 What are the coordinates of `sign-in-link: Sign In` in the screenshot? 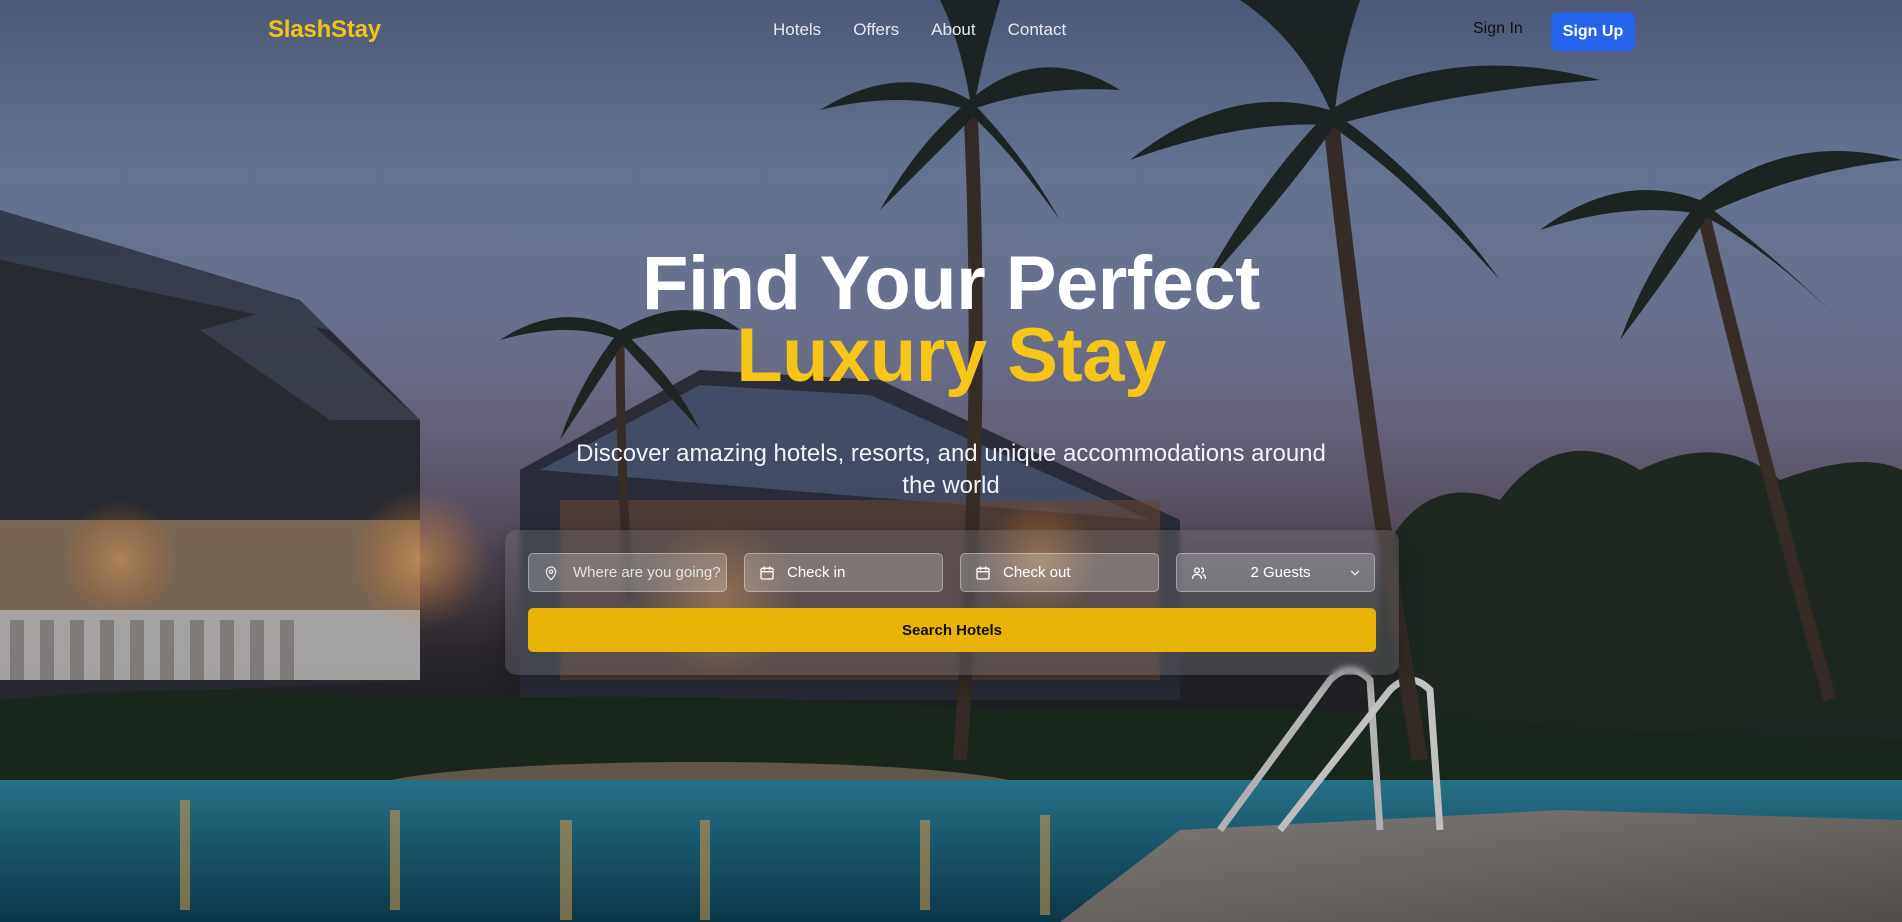 It's located at (1498, 29).